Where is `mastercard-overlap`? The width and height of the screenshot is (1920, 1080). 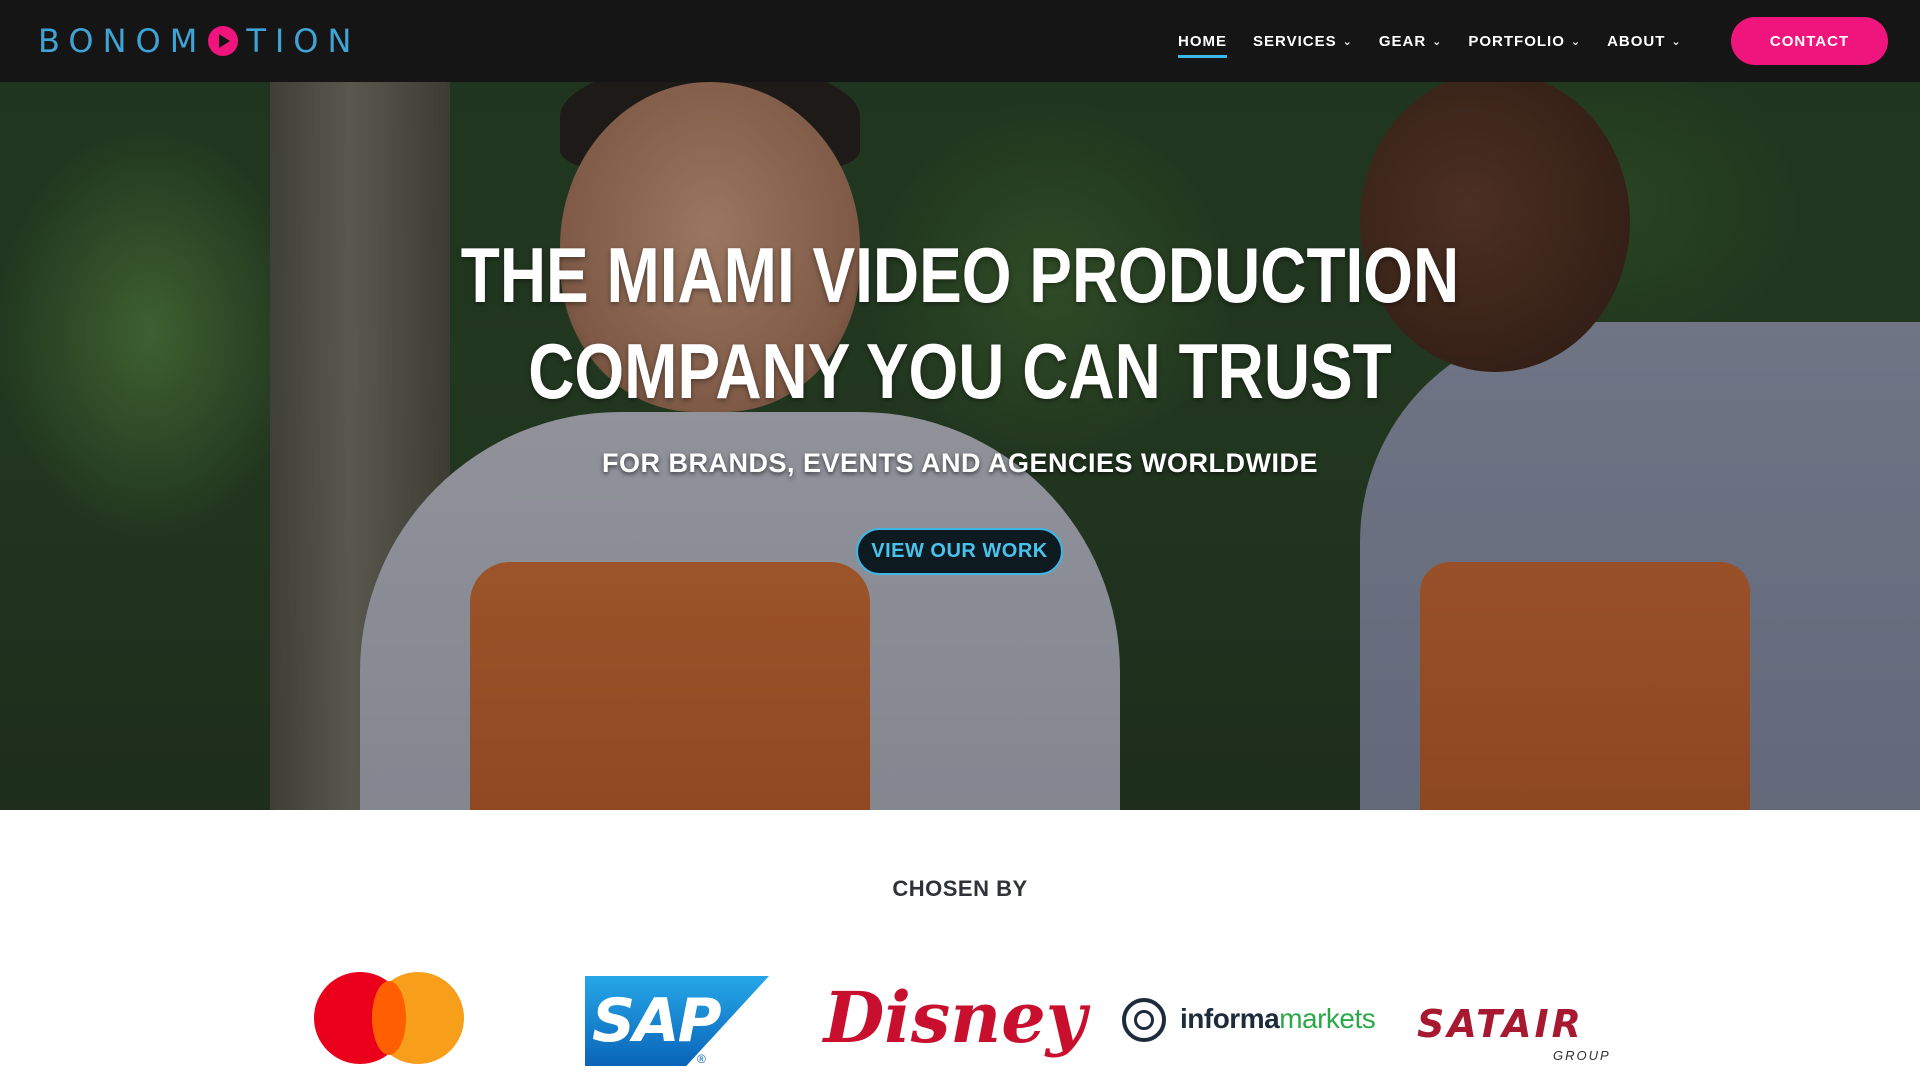
mastercard-overlap is located at coordinates (389, 1018).